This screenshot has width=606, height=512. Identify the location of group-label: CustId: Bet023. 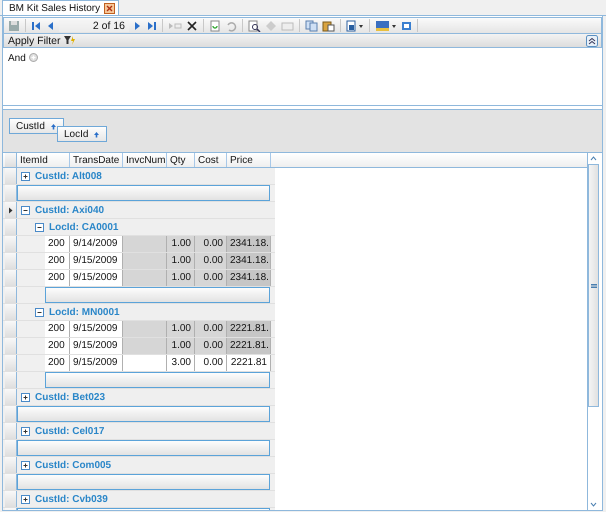
(70, 397).